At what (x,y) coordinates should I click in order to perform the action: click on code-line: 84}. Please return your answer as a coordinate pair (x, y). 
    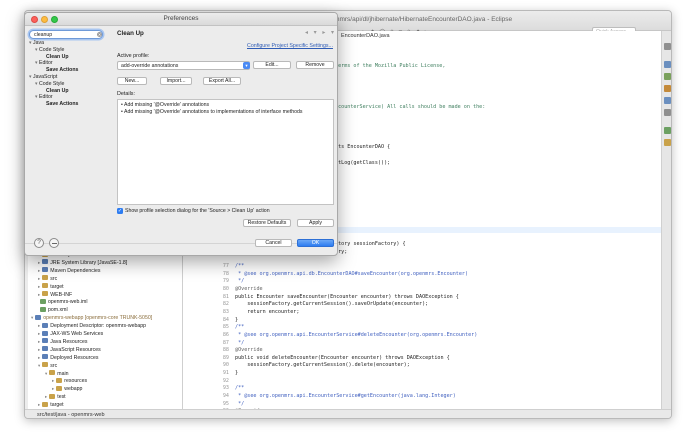
    Looking at the image, I should click on (422, 321).